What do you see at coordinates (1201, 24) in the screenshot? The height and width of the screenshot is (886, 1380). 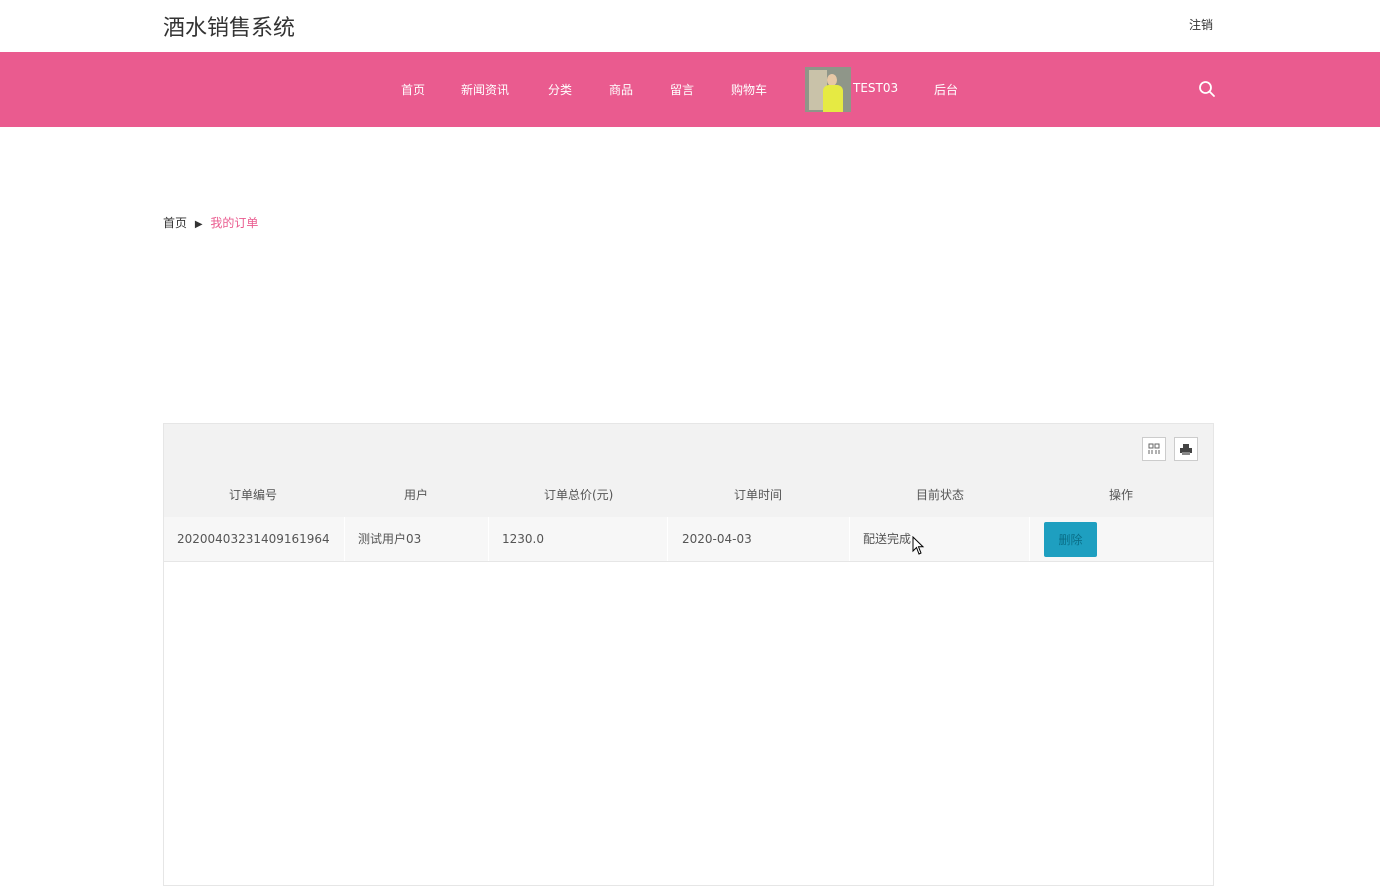 I see `logout-link: 注销` at bounding box center [1201, 24].